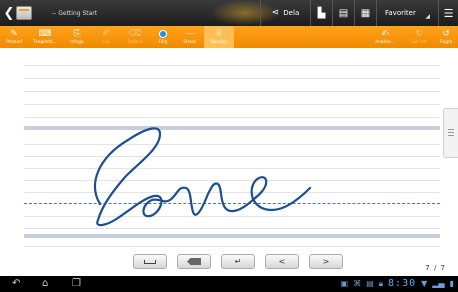 The width and height of the screenshot is (458, 292). What do you see at coordinates (232, 236) in the screenshot?
I see `bottom-guide-band` at bounding box center [232, 236].